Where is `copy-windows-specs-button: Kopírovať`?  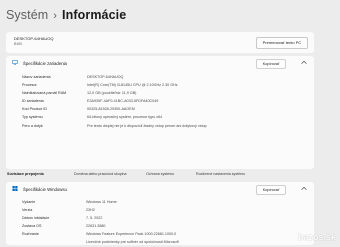
copy-windows-specs-button: Kopírovať is located at coordinates (271, 190).